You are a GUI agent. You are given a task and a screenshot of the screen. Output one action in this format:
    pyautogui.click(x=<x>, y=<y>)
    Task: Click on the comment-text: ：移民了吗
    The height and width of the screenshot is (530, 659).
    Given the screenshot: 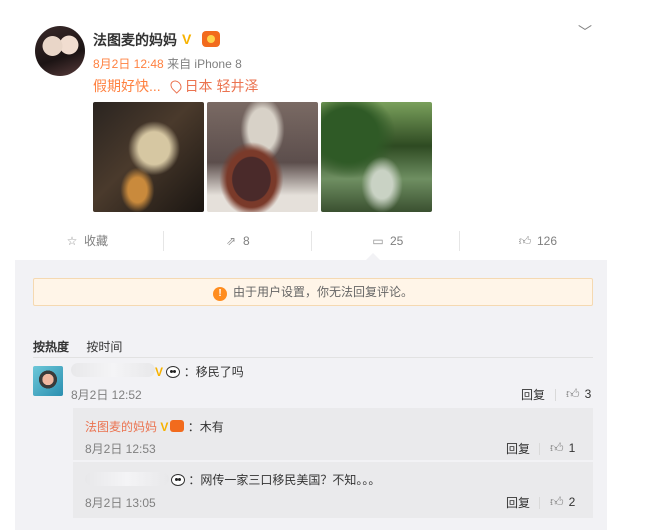 What is the action you would take?
    pyautogui.click(x=213, y=372)
    